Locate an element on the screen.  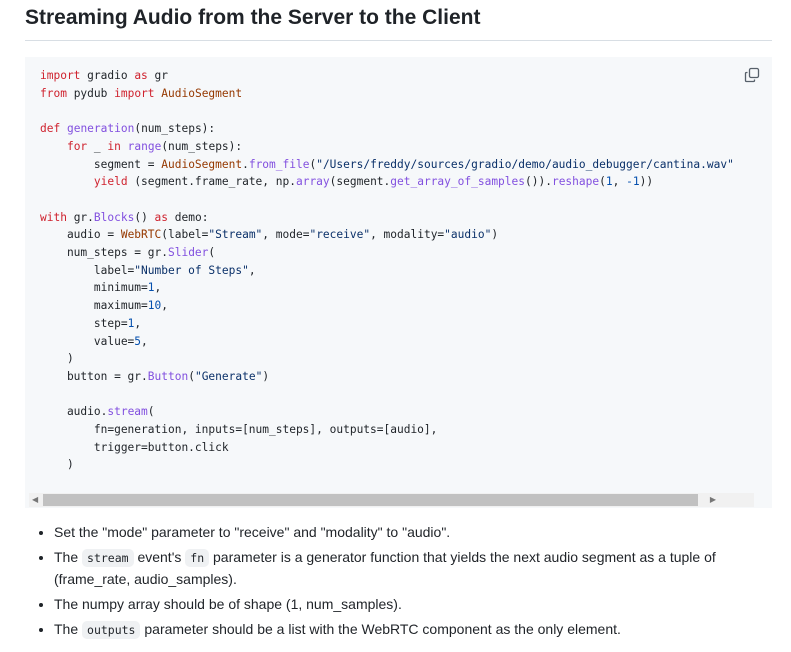
scroll-left-icon: ◀ is located at coordinates (35, 499).